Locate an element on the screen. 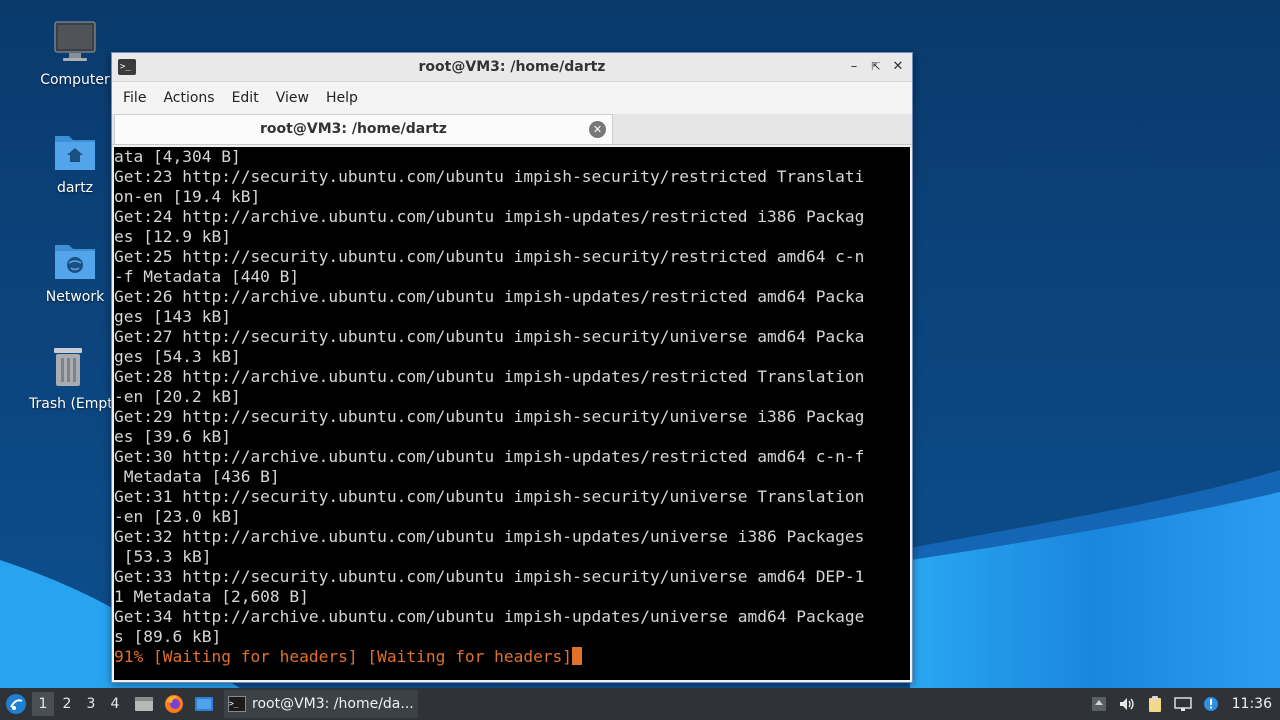 The image size is (1280, 720). menubar: File Actions Edit View Help is located at coordinates (512, 98).